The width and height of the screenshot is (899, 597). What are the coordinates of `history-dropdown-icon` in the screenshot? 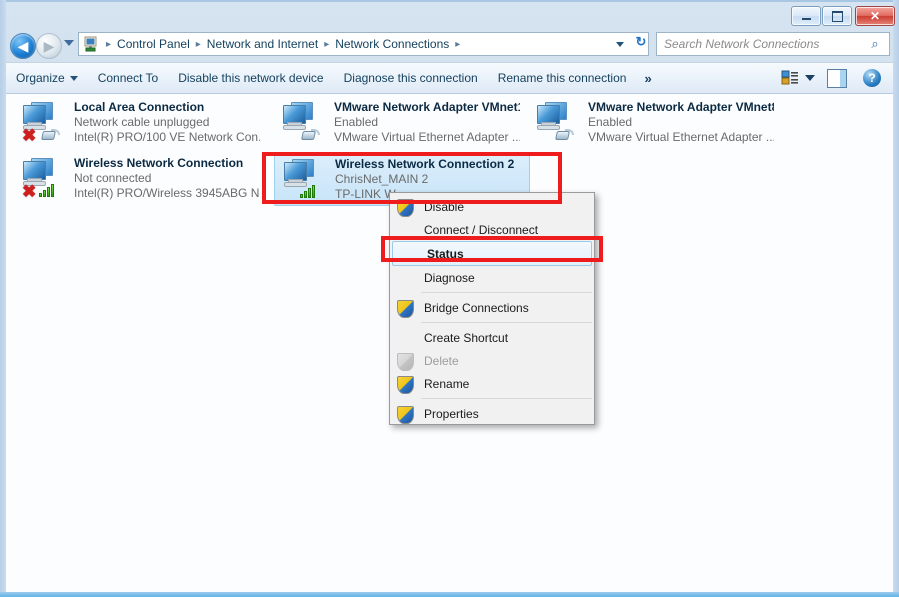 It's located at (69, 43).